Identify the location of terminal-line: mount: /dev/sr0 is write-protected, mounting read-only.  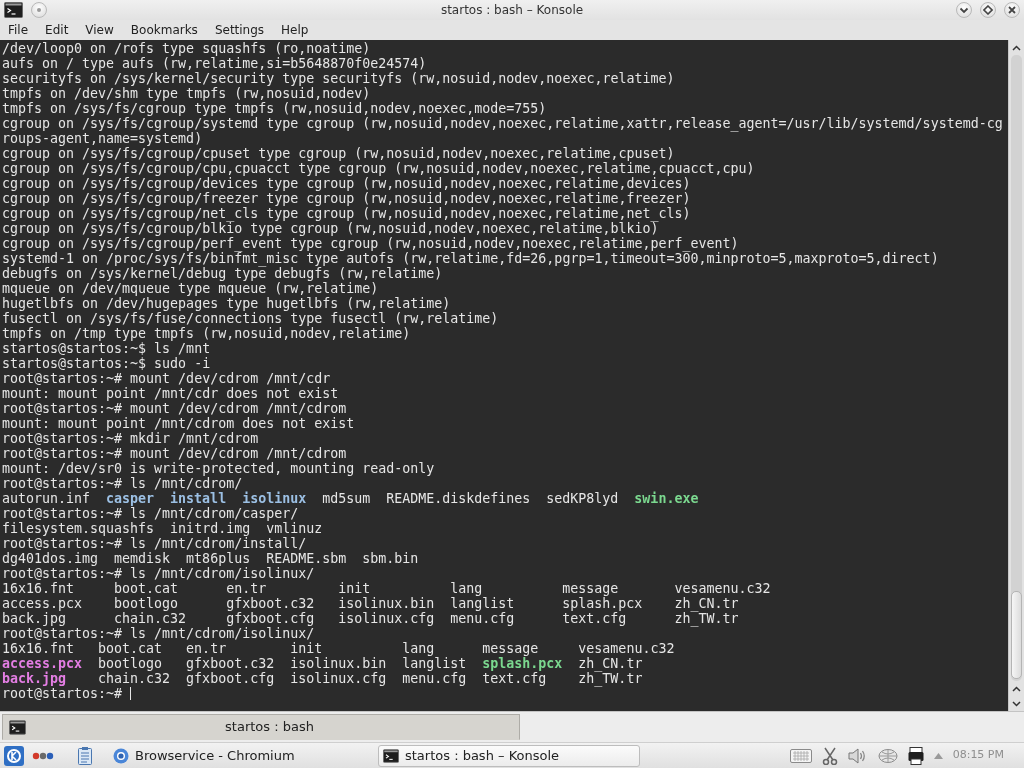
(218, 468).